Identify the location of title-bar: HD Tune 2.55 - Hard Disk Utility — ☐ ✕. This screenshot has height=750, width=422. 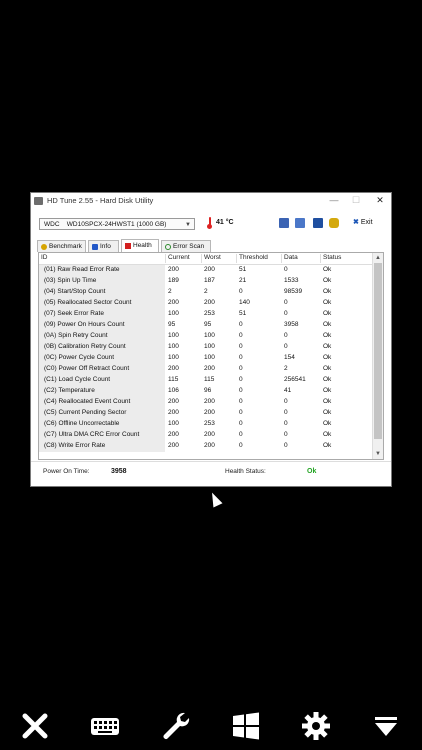
(211, 202).